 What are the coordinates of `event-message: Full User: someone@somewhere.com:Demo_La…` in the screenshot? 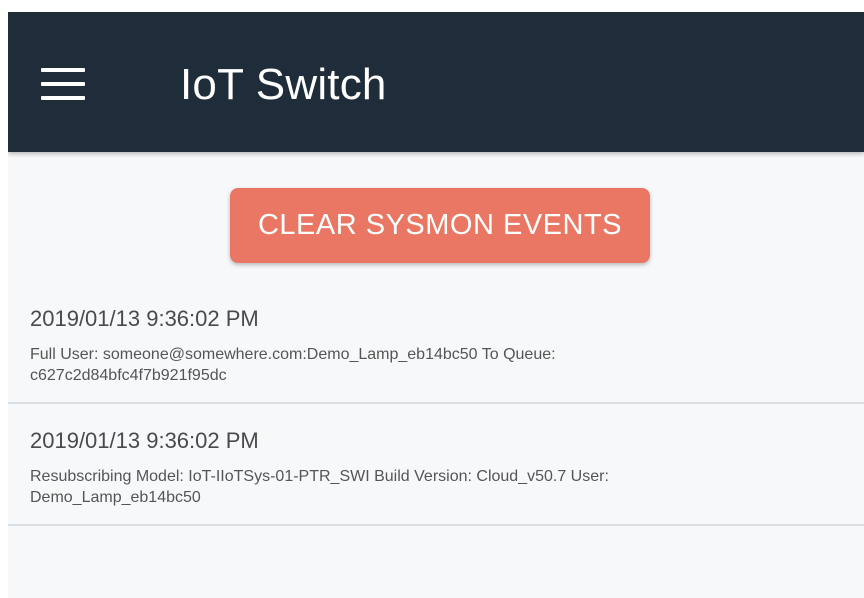 It's located at (293, 365).